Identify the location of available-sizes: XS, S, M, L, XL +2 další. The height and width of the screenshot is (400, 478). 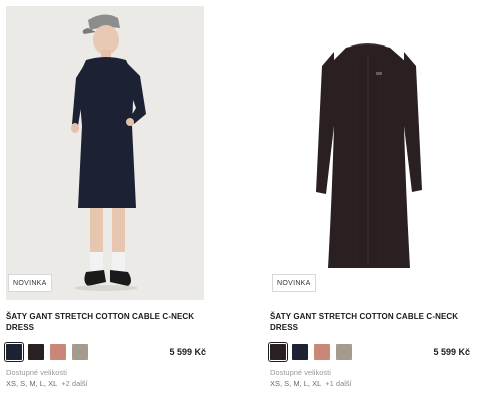
(47, 383).